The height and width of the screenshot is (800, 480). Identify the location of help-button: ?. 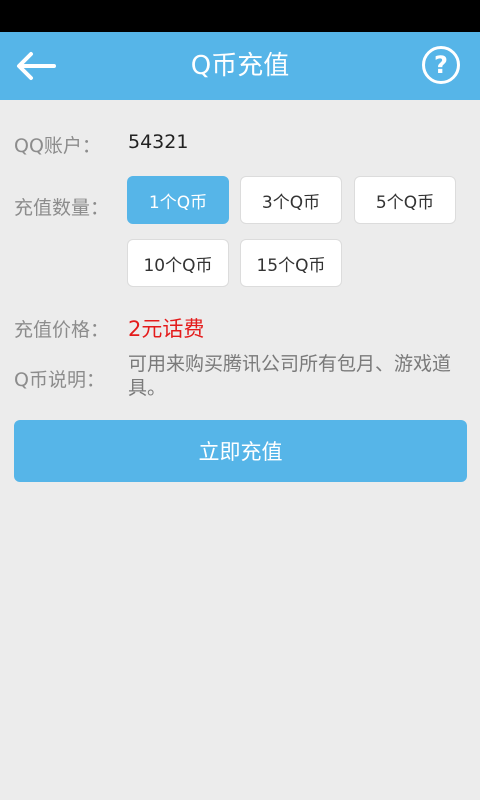
(441, 65).